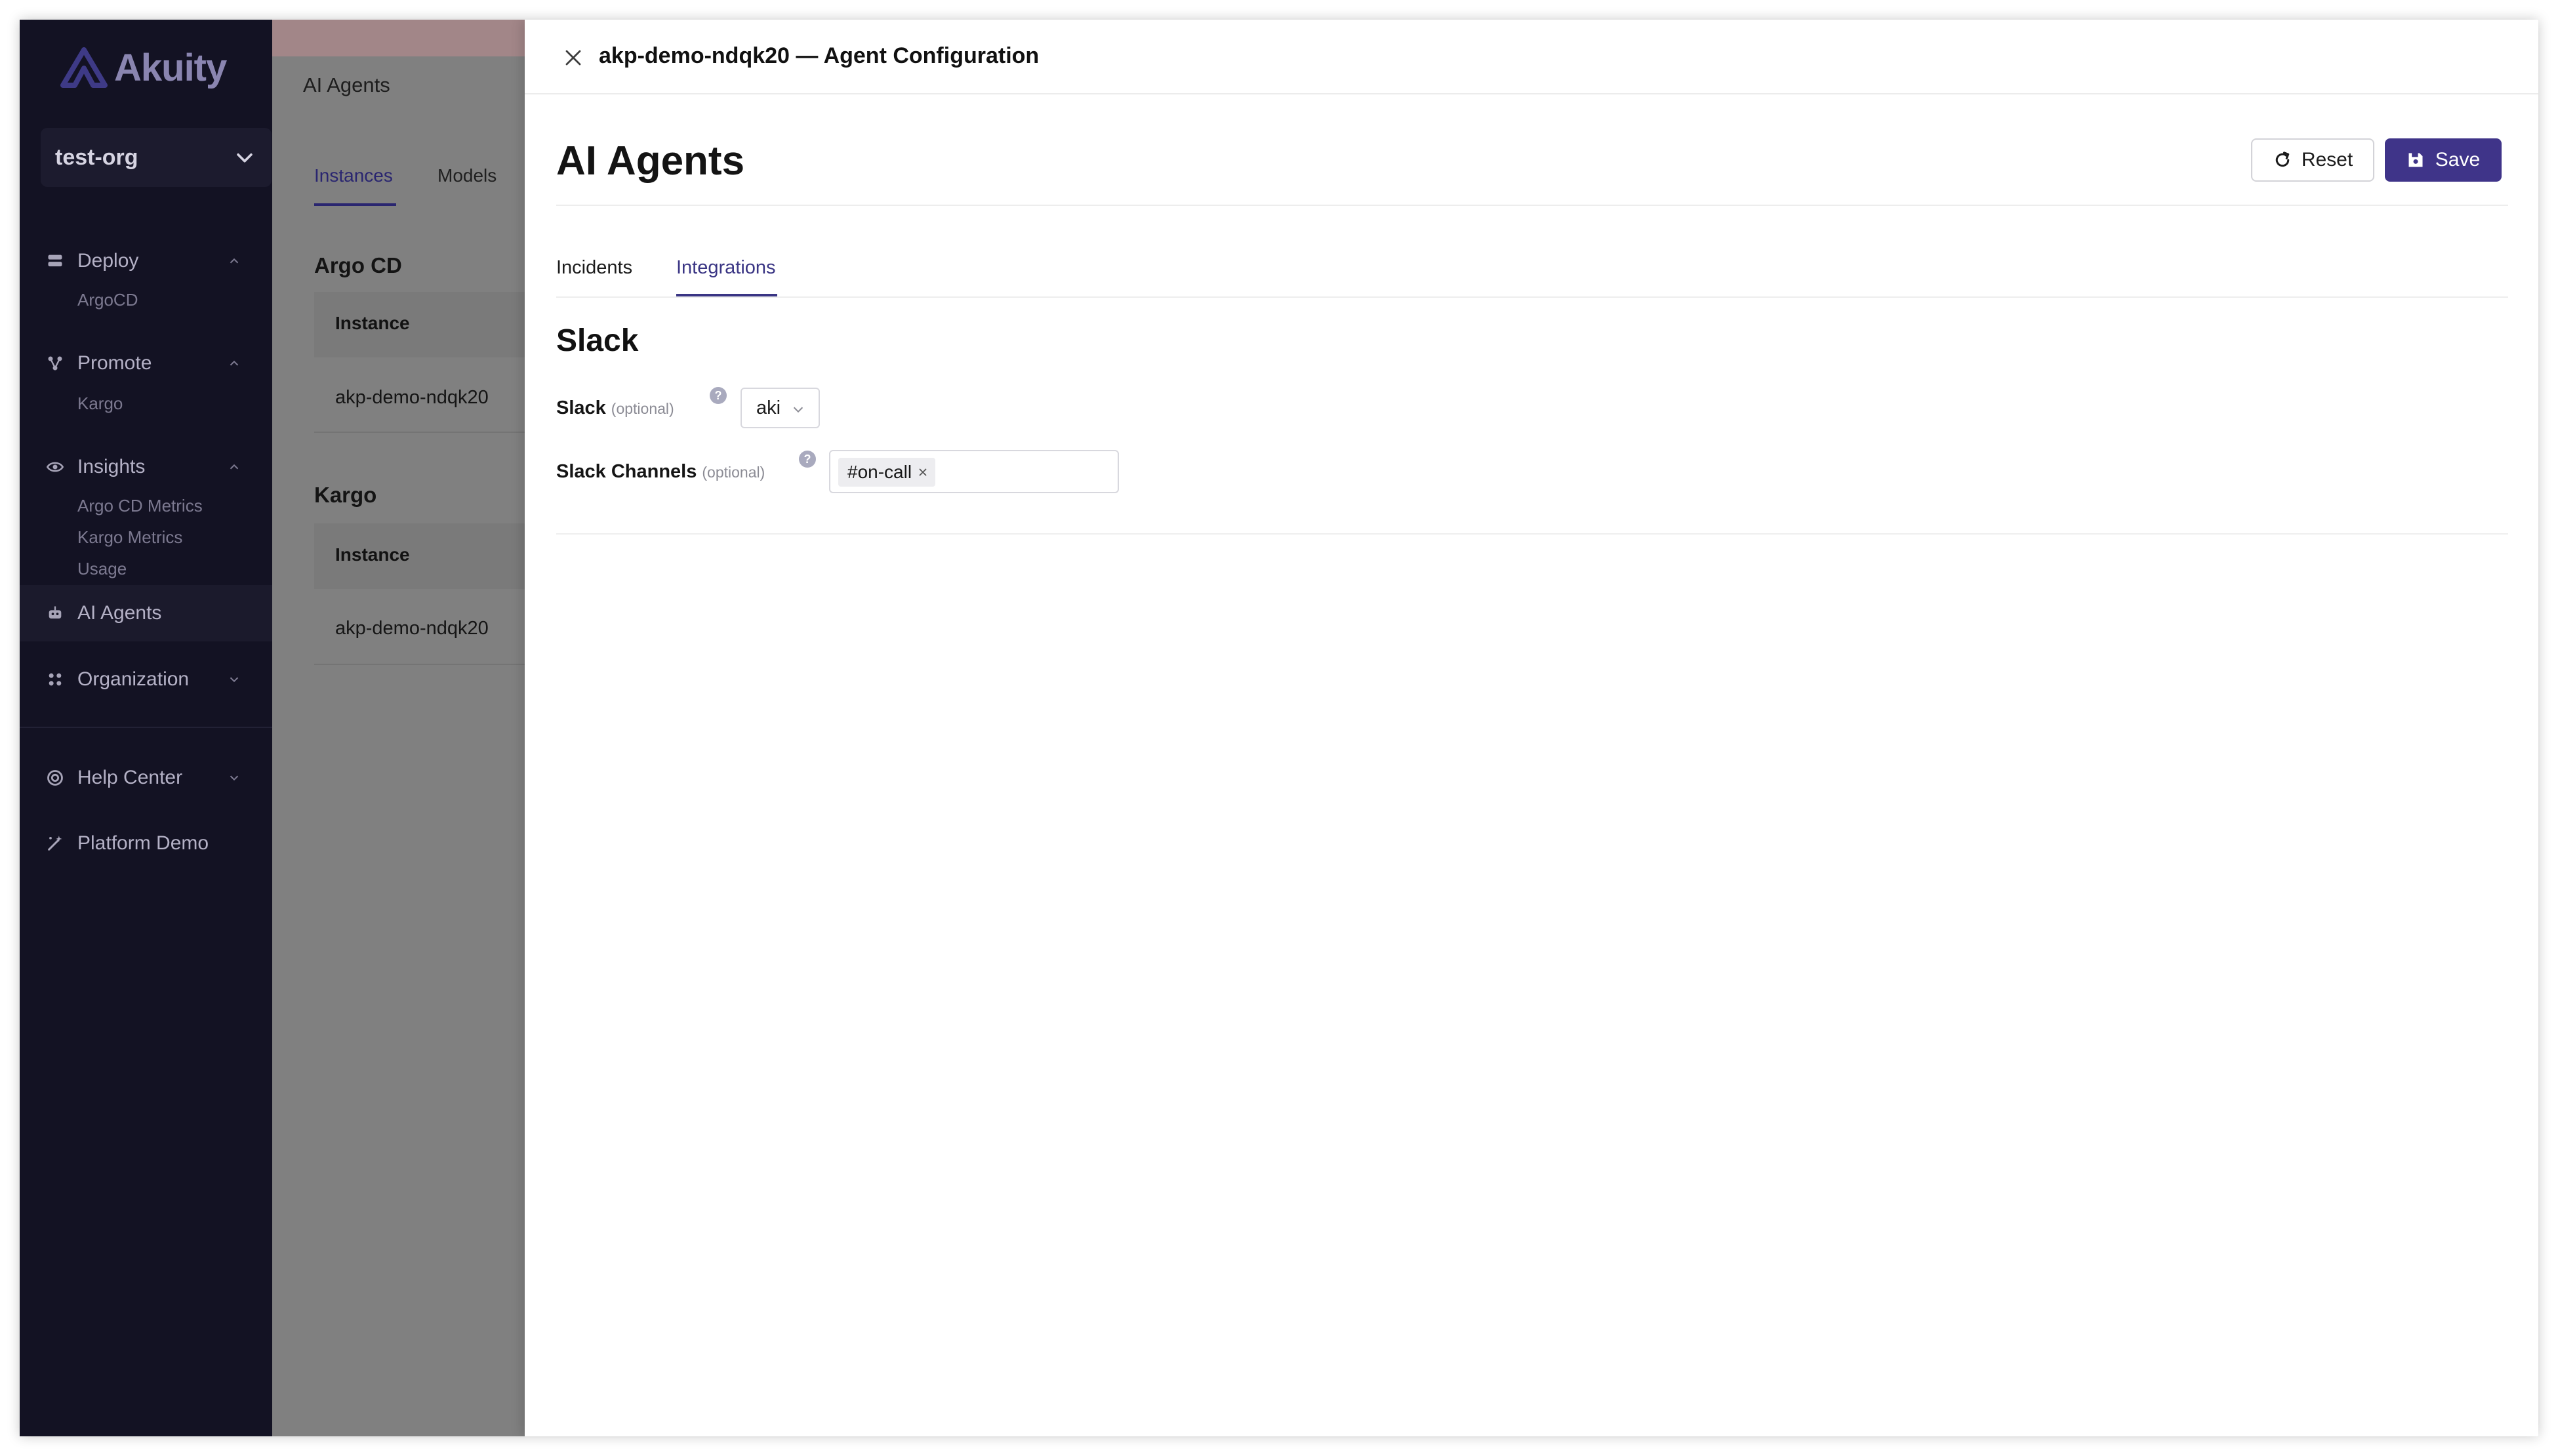 The image size is (2558, 1456). I want to click on tab-integrations: Integrations, so click(726, 268).